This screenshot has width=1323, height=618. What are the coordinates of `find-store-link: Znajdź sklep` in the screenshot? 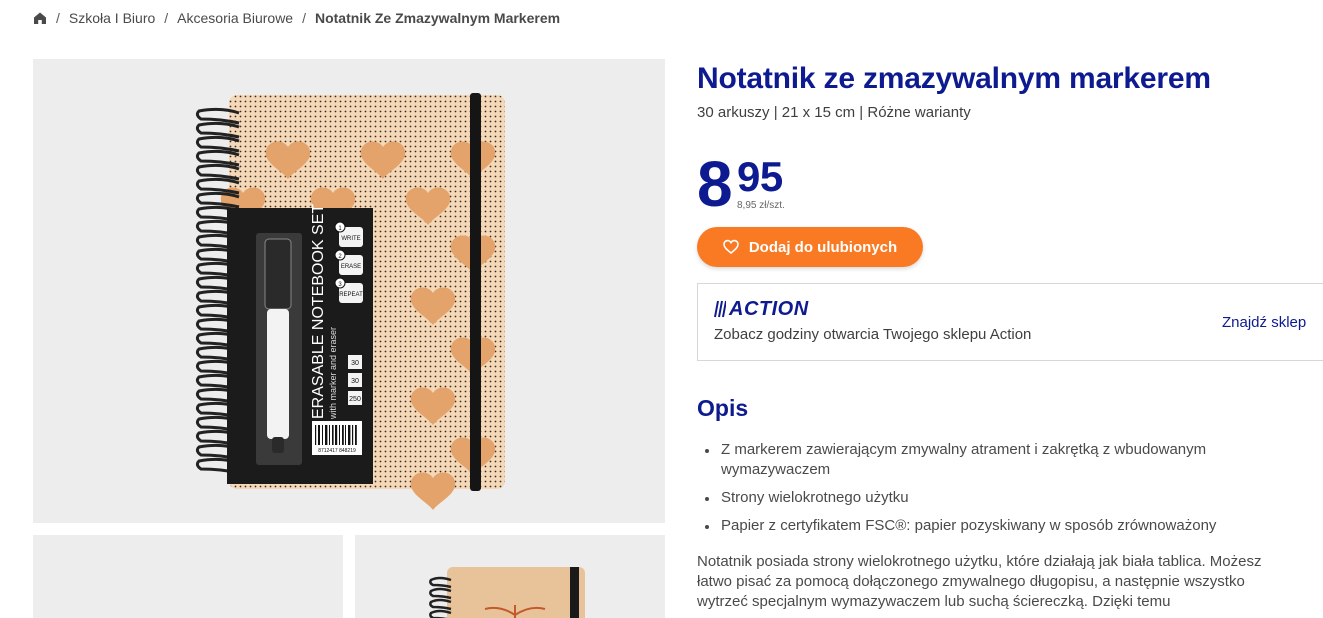 It's located at (1264, 322).